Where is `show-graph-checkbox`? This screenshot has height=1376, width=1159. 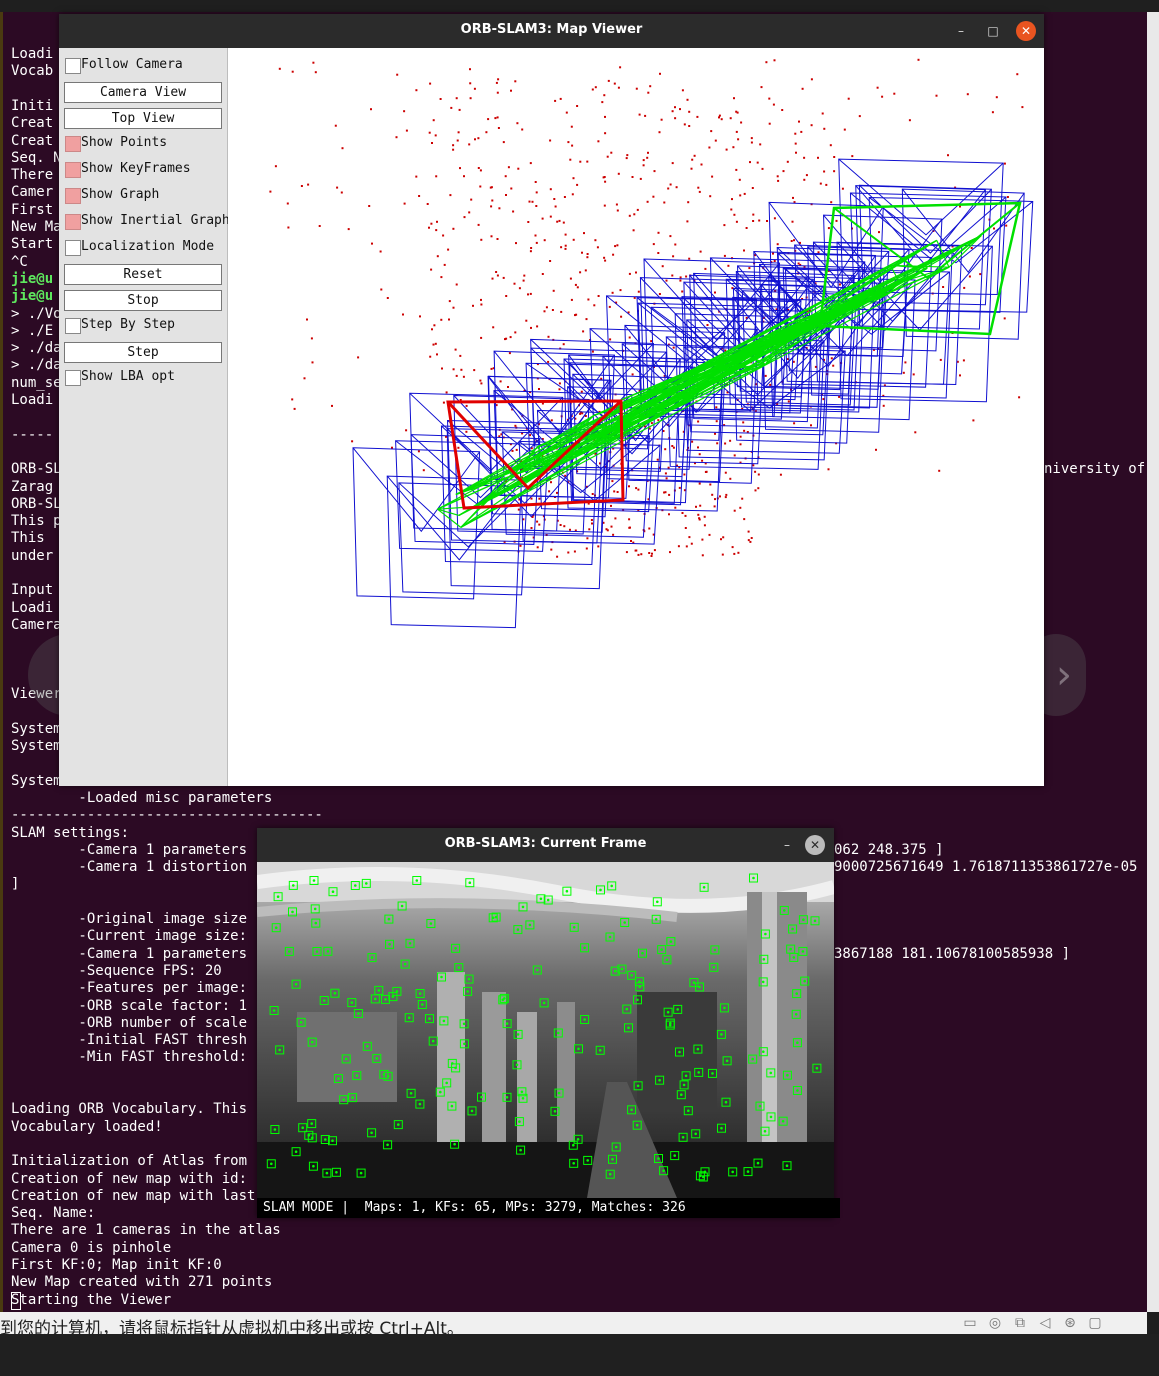
show-graph-checkbox is located at coordinates (73, 196).